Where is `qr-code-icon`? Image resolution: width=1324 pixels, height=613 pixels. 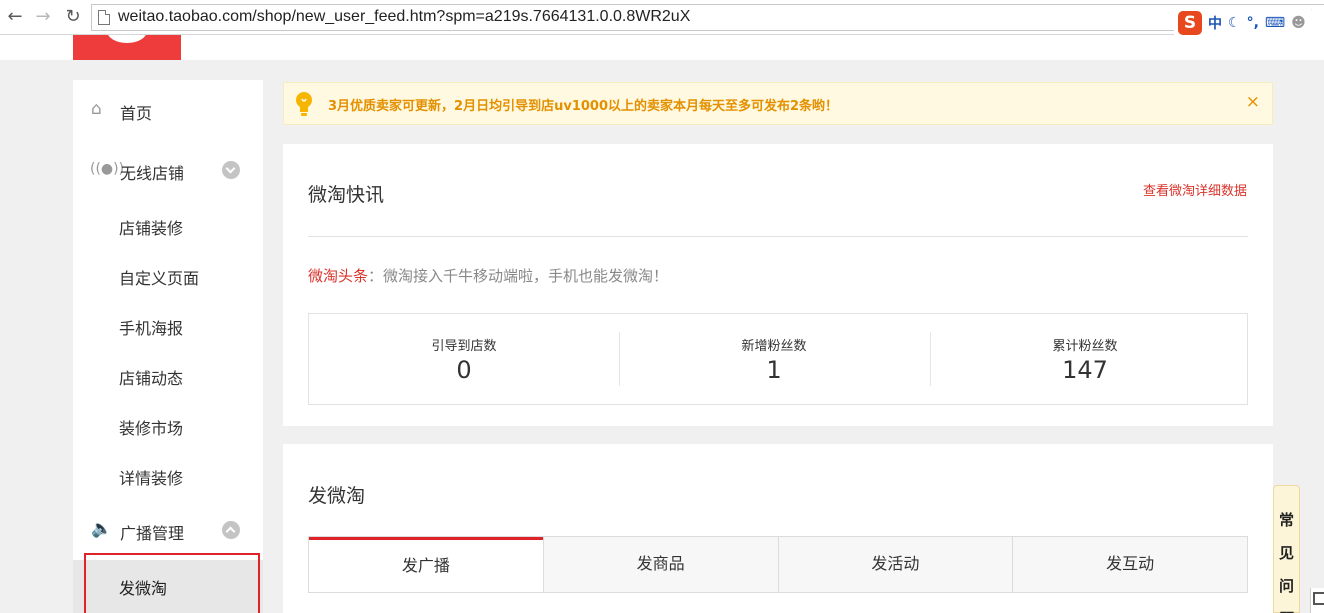
qr-code-icon is located at coordinates (1317, 600).